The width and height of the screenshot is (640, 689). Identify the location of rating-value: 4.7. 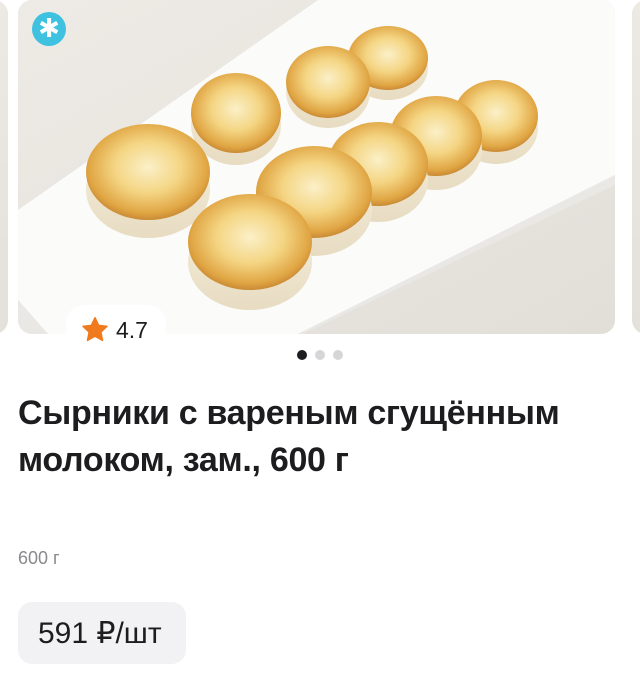
(132, 329).